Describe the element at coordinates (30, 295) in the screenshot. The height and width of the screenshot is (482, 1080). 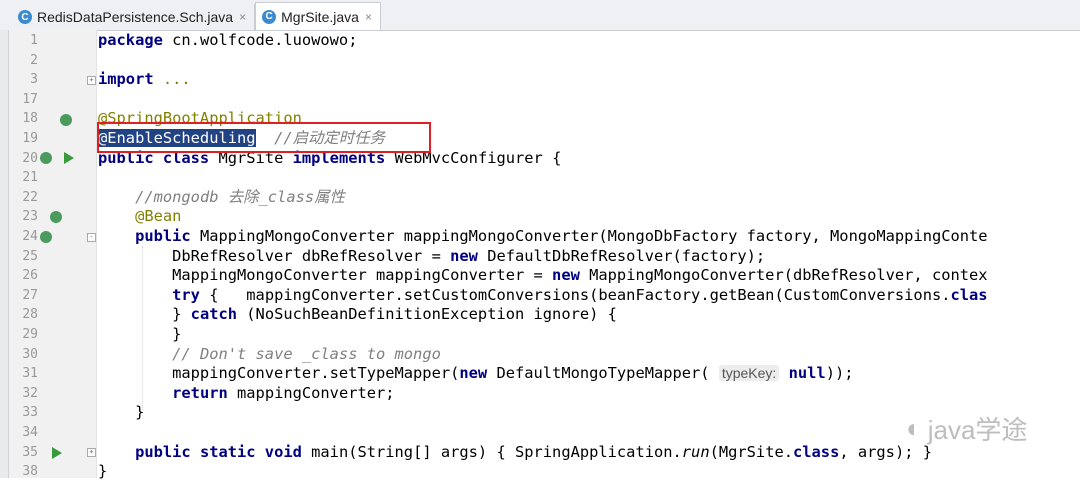
I see `line-number: 27` at that location.